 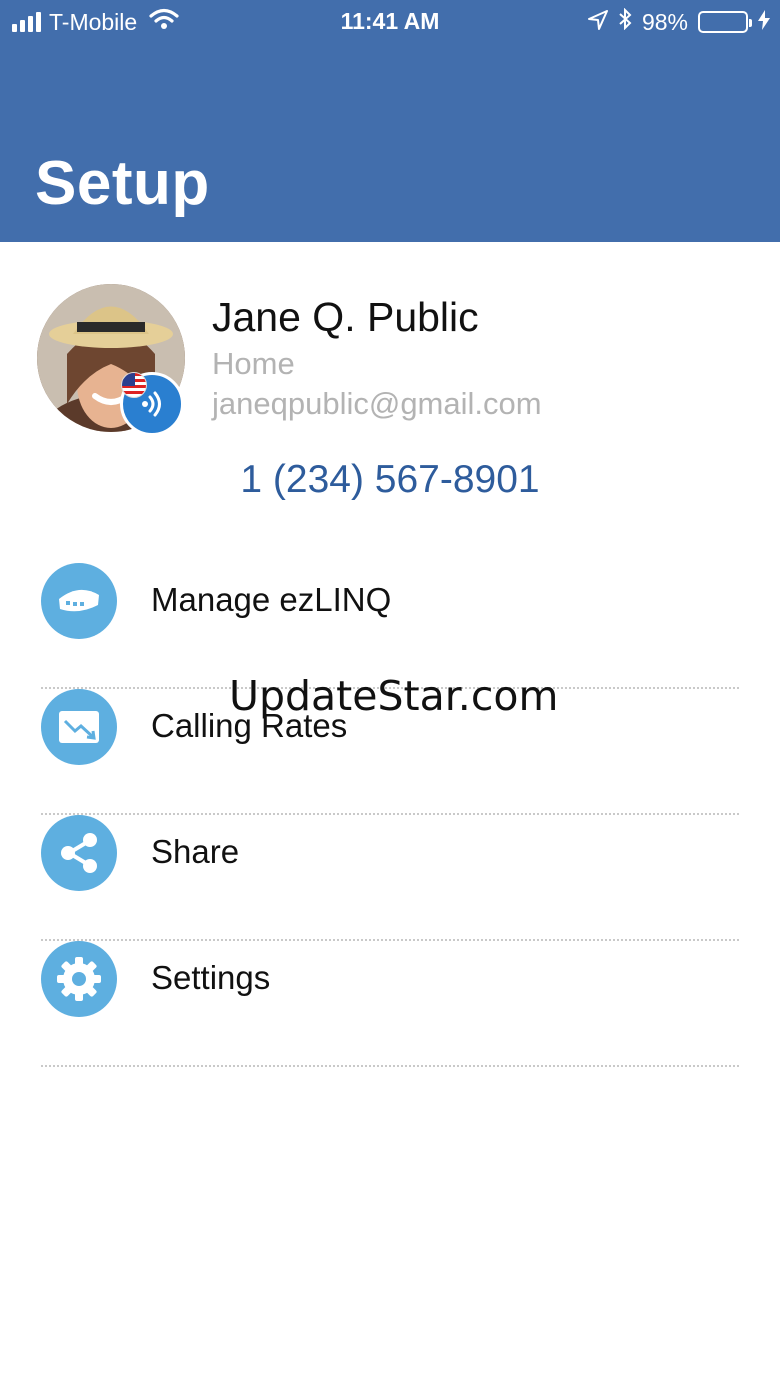 I want to click on menu-label: Calling Rates, so click(x=249, y=725).